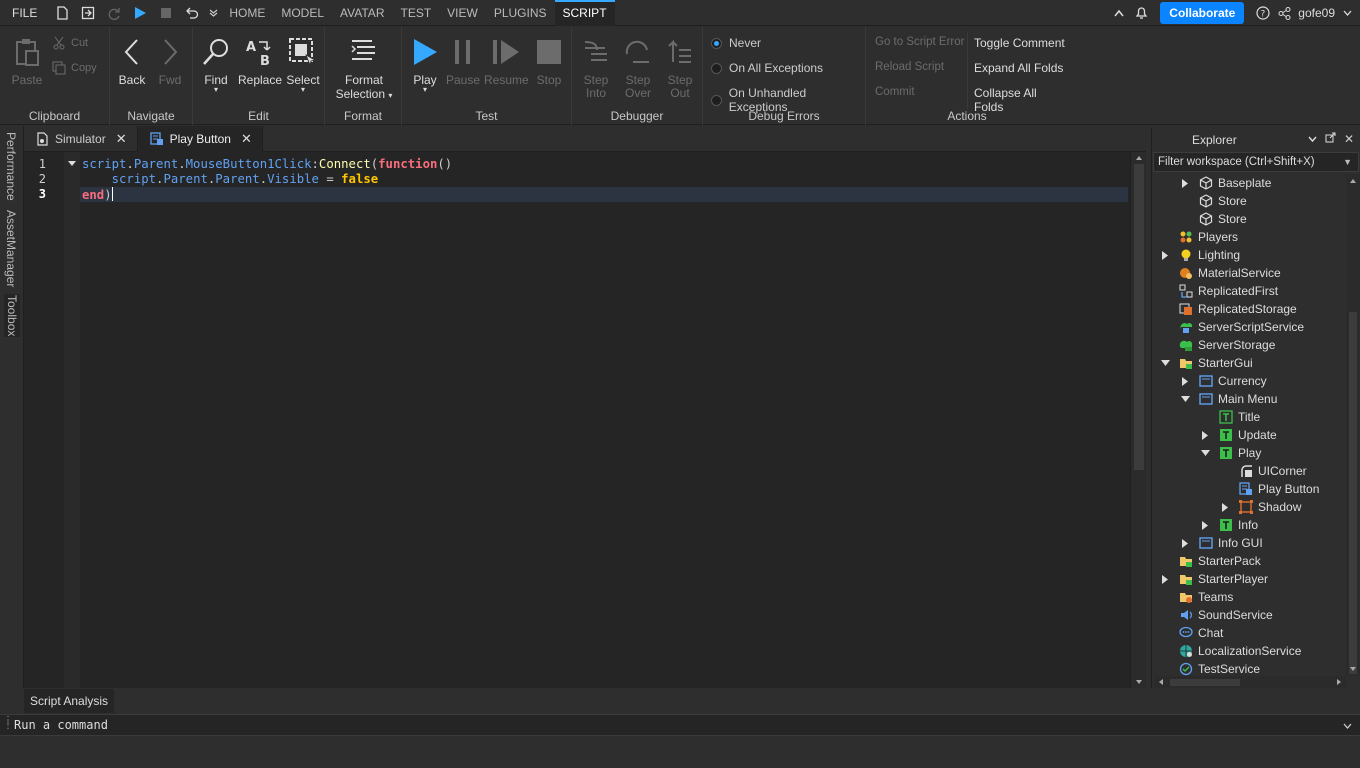 The image size is (1360, 768). Describe the element at coordinates (462, 52) in the screenshot. I see `pause-icon` at that location.